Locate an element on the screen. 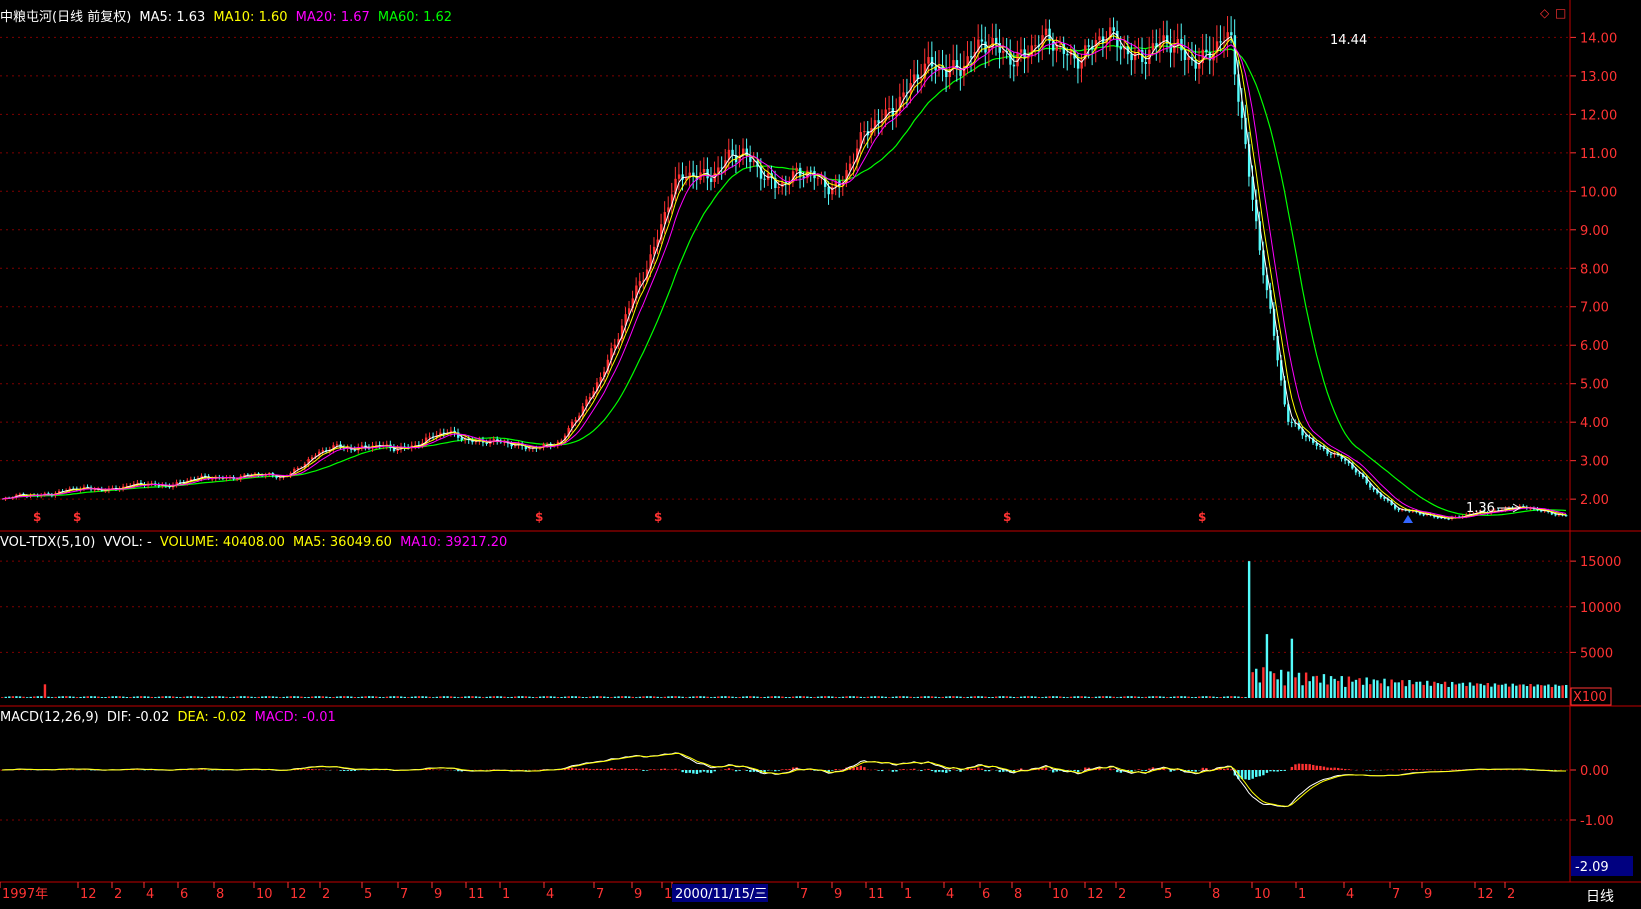 The image size is (1641, 909). dea-legend: DEA: -0.02 is located at coordinates (212, 717).